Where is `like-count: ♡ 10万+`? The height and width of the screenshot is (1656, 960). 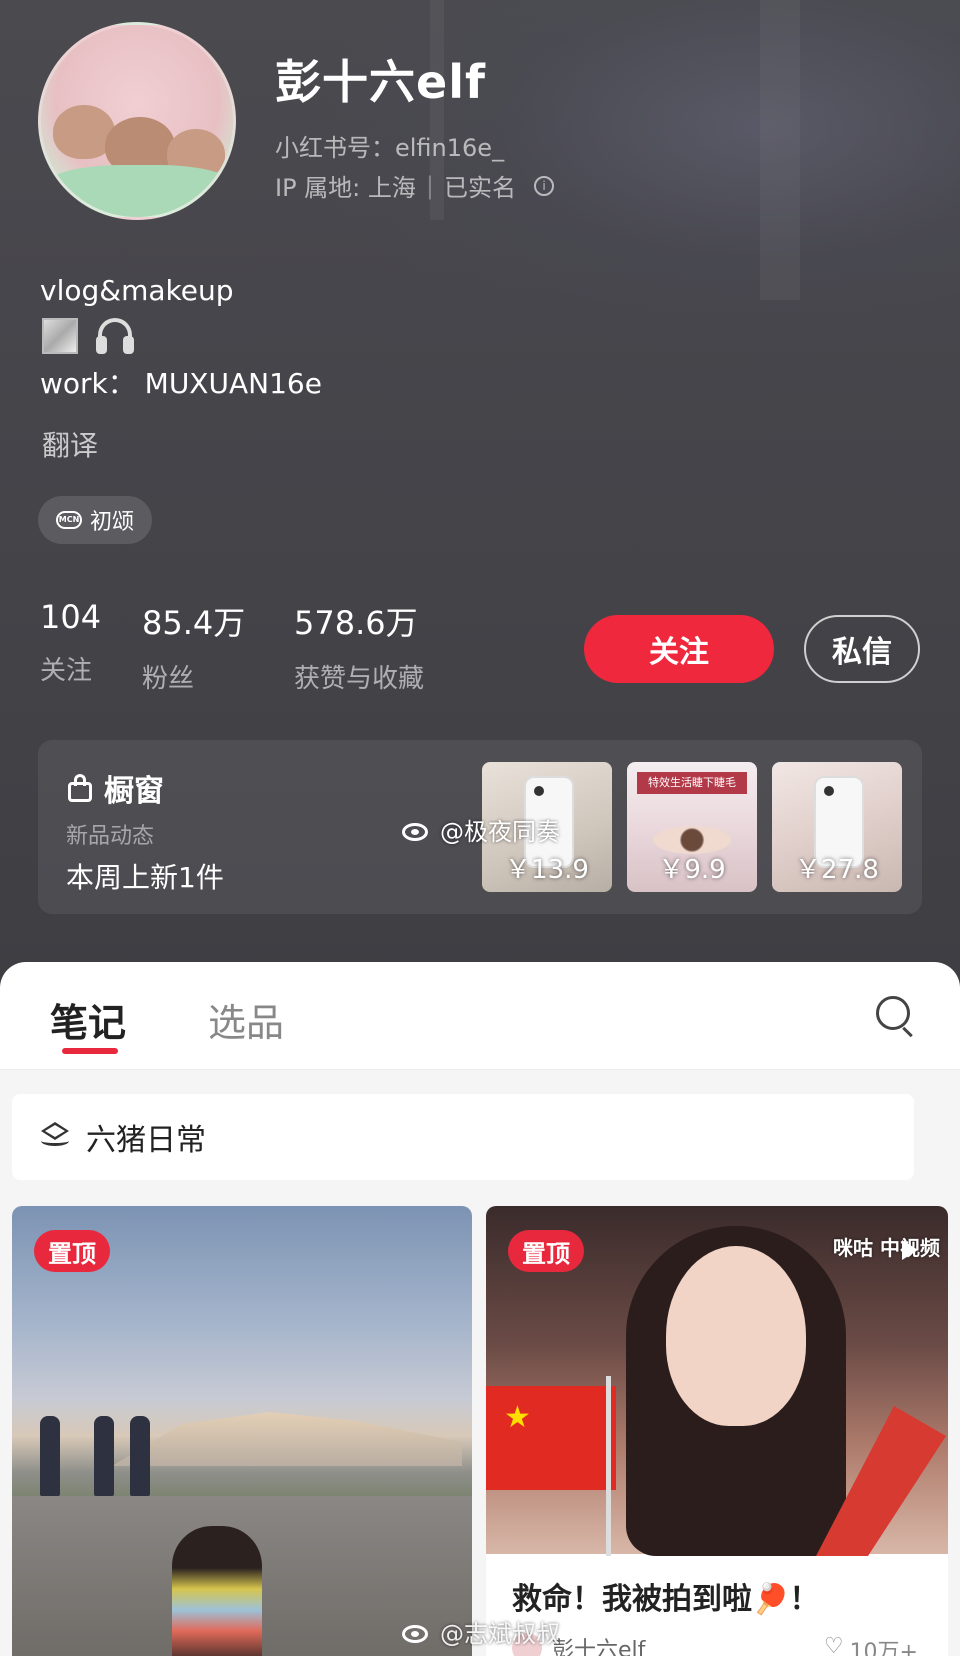 like-count: ♡ 10万+ is located at coordinates (871, 1645).